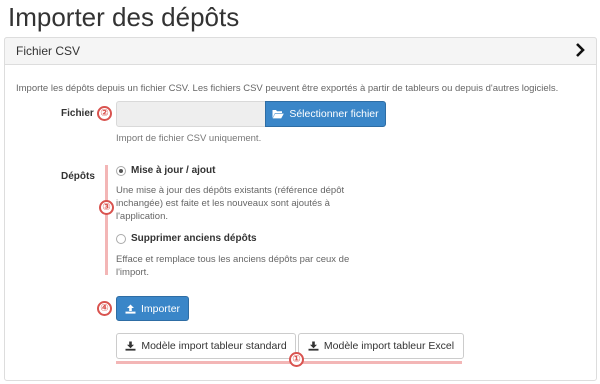 Image resolution: width=600 pixels, height=384 pixels. What do you see at coordinates (77, 113) in the screenshot?
I see `file-label: Fichier` at bounding box center [77, 113].